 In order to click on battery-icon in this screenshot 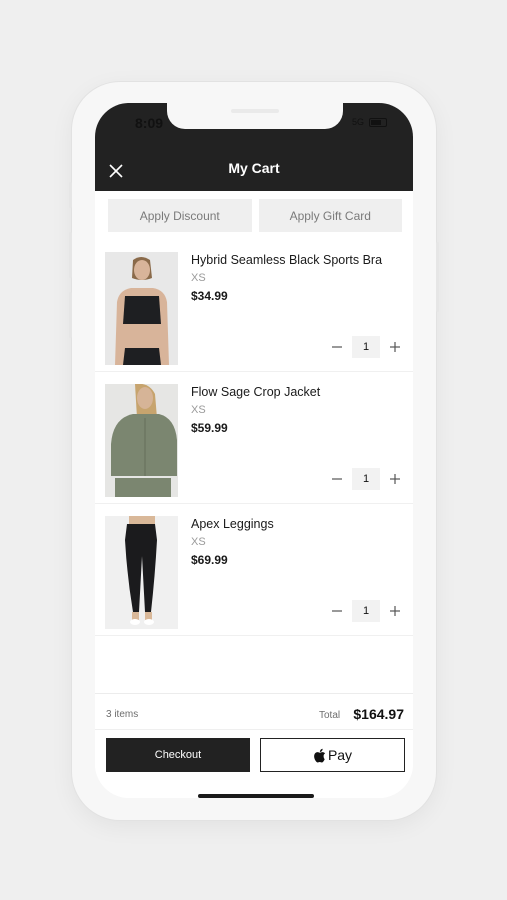, I will do `click(378, 122)`.